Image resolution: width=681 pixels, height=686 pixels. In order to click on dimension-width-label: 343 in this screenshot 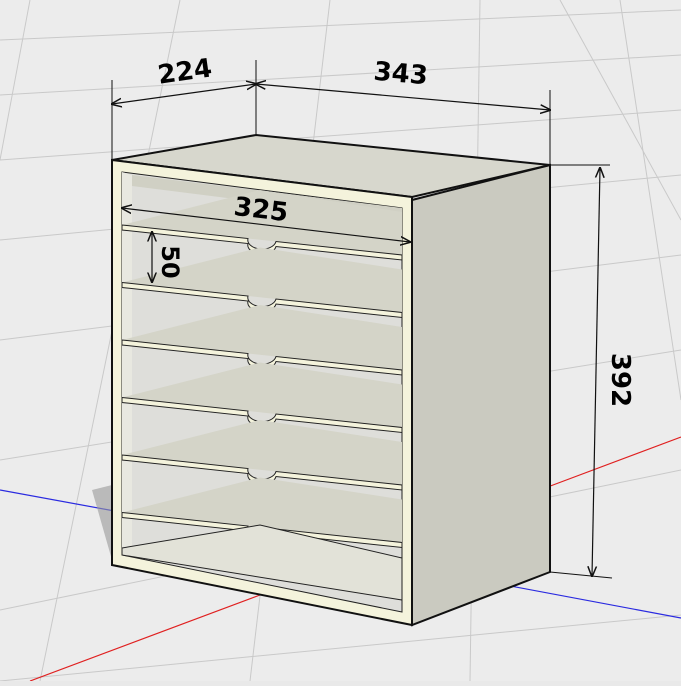, I will do `click(400, 74)`.